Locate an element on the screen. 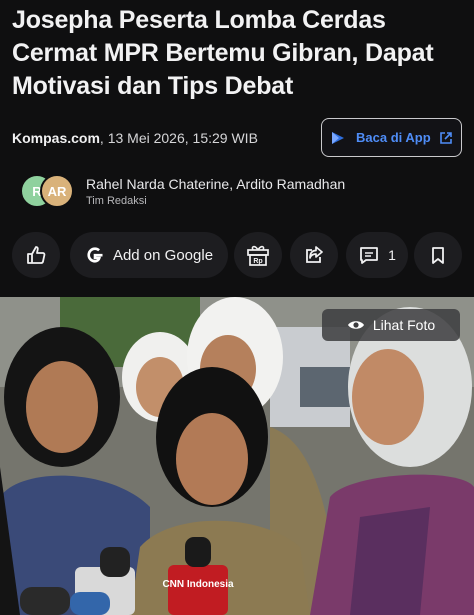 This screenshot has height=615, width=474. source-name: Kompas.com is located at coordinates (56, 138).